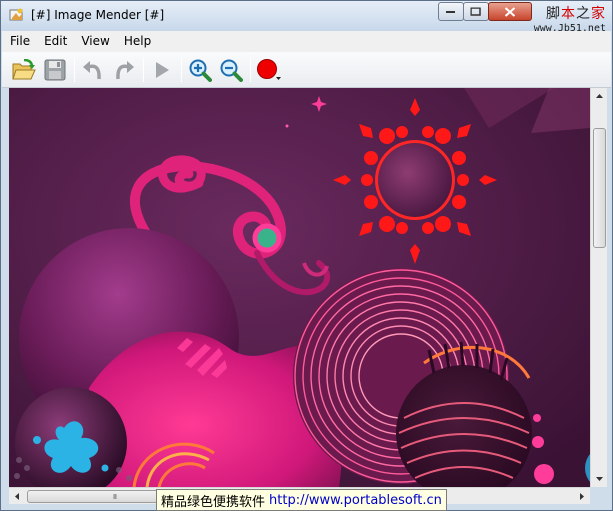 The width and height of the screenshot is (613, 511). I want to click on zoom-in-icon, so click(200, 70).